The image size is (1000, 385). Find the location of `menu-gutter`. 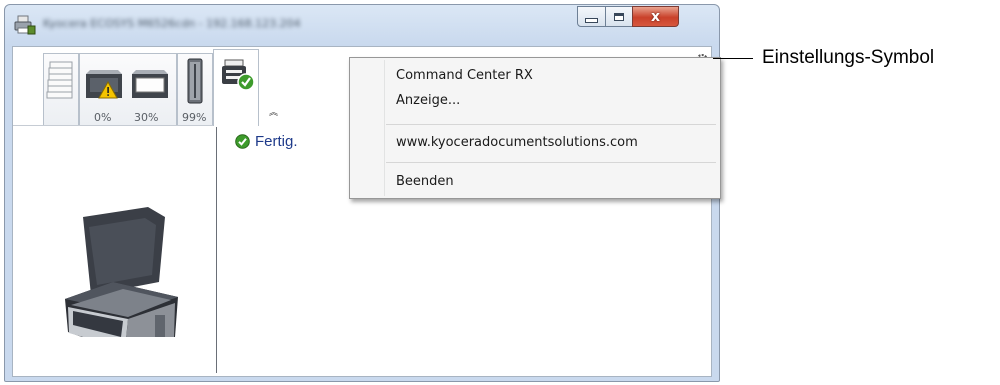

menu-gutter is located at coordinates (384, 128).